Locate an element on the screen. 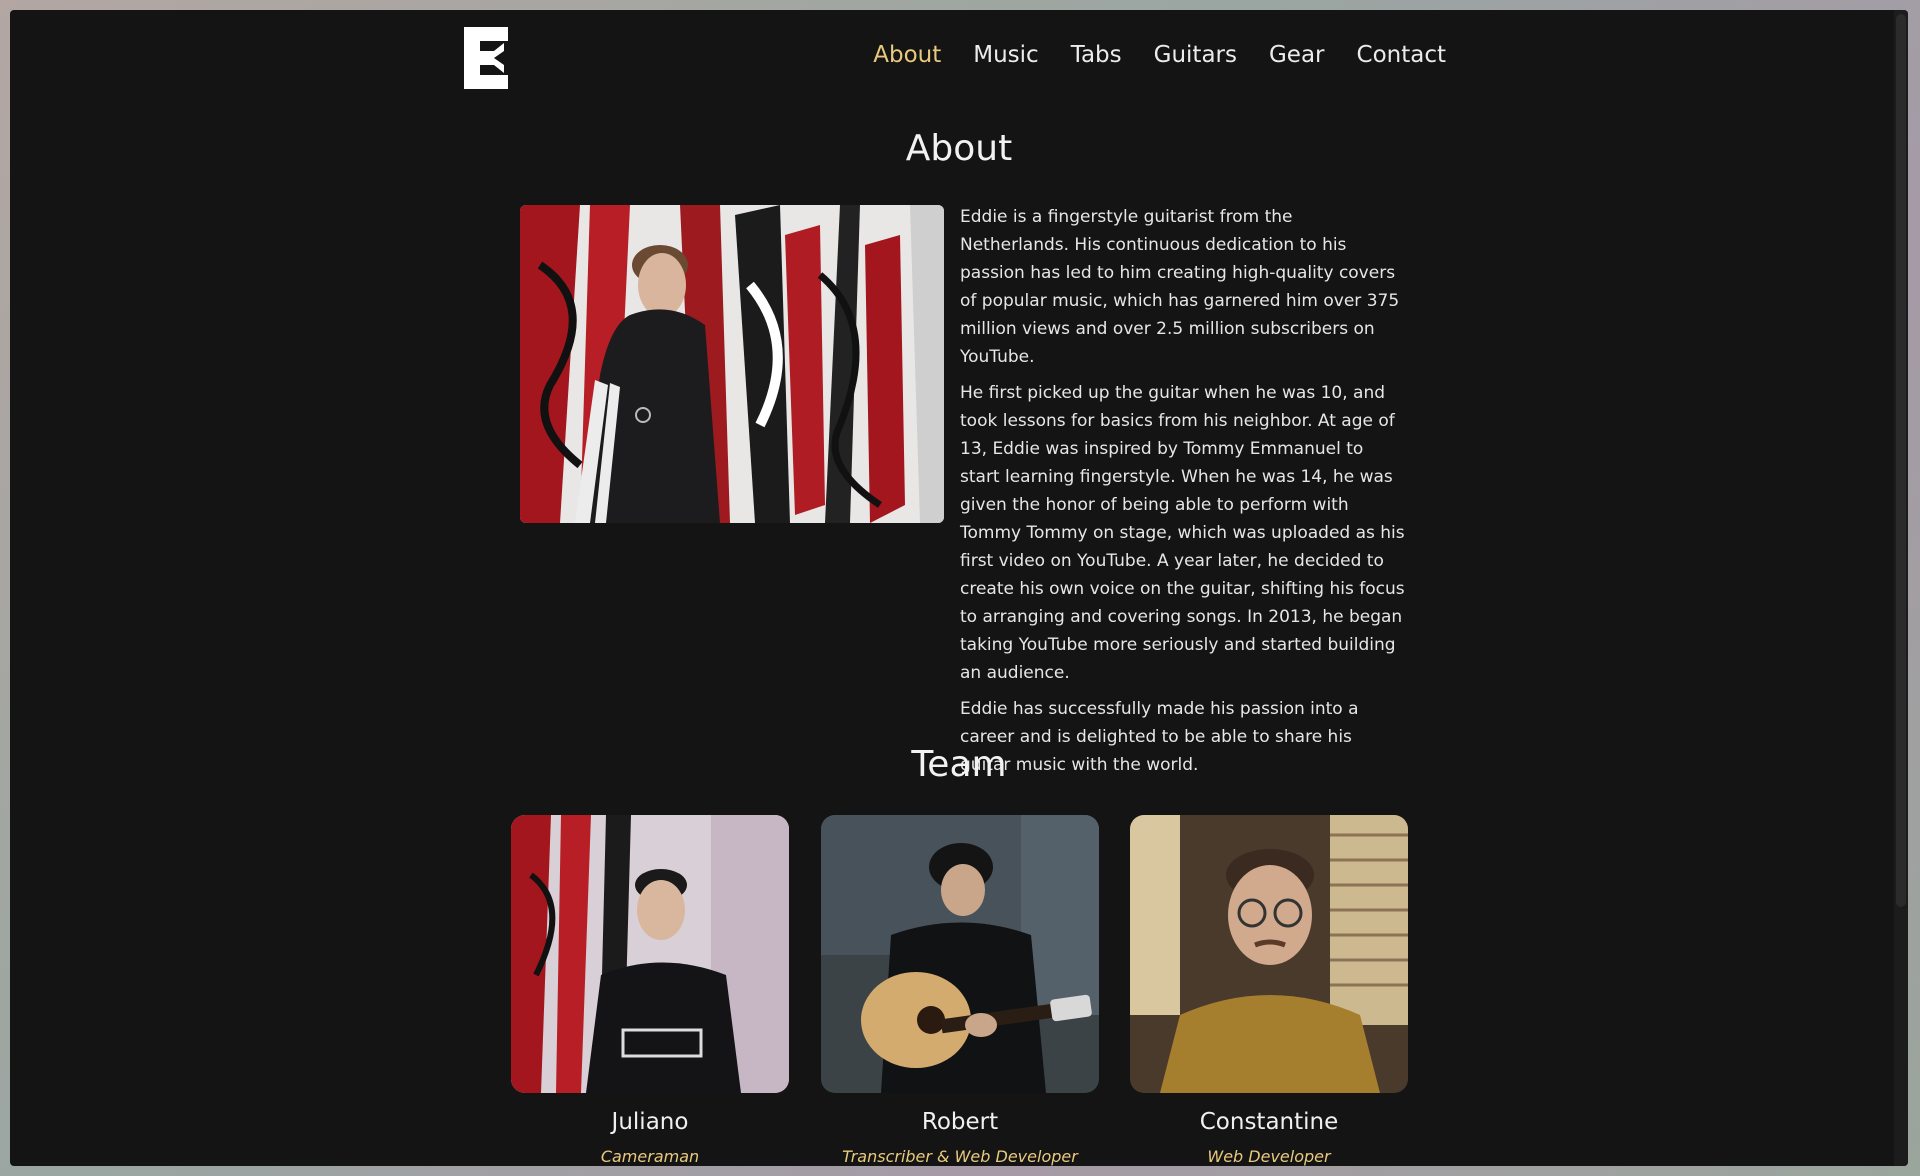 The image size is (1920, 1176). team-member-card: Robert Transcriber & Web Developer is located at coordinates (960, 990).